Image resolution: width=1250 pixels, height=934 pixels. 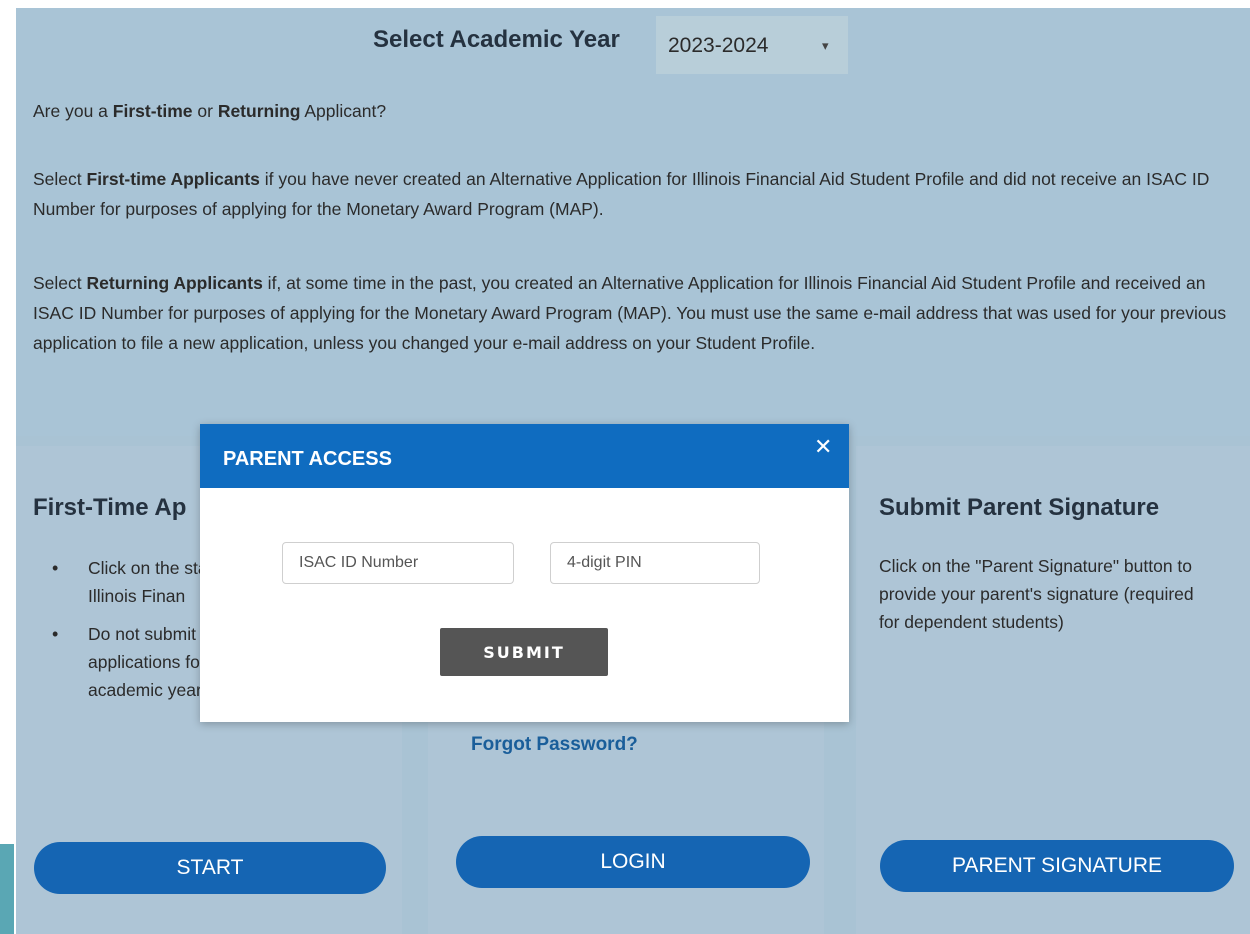 What do you see at coordinates (554, 745) in the screenshot?
I see `forgot-password-link: Forgot Password?` at bounding box center [554, 745].